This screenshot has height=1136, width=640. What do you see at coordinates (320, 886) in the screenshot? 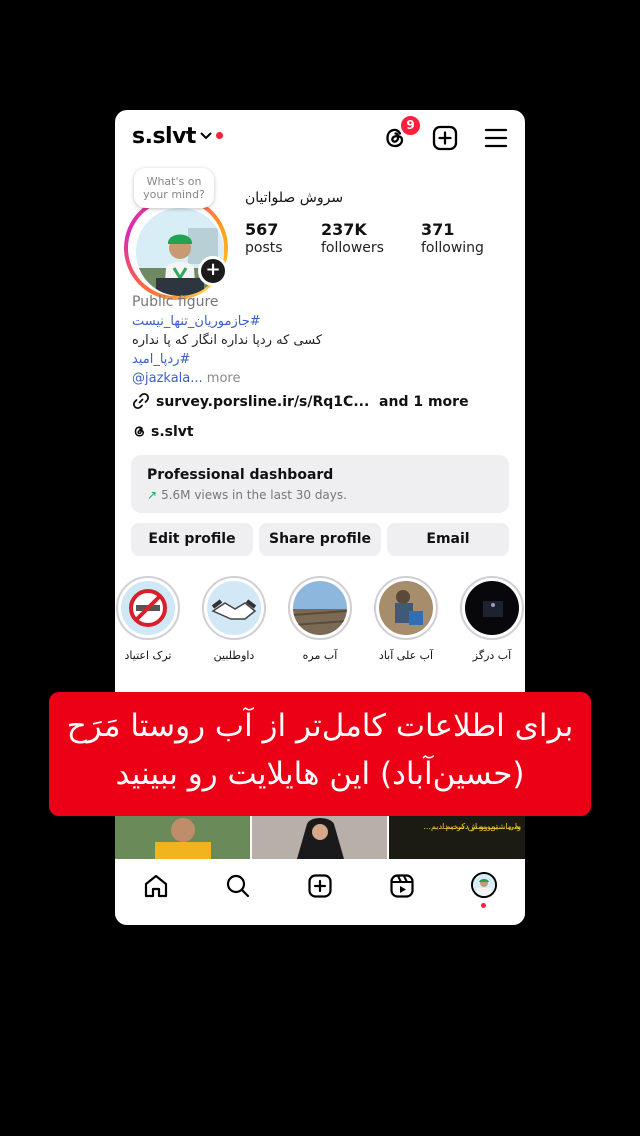
I see `create-icon` at bounding box center [320, 886].